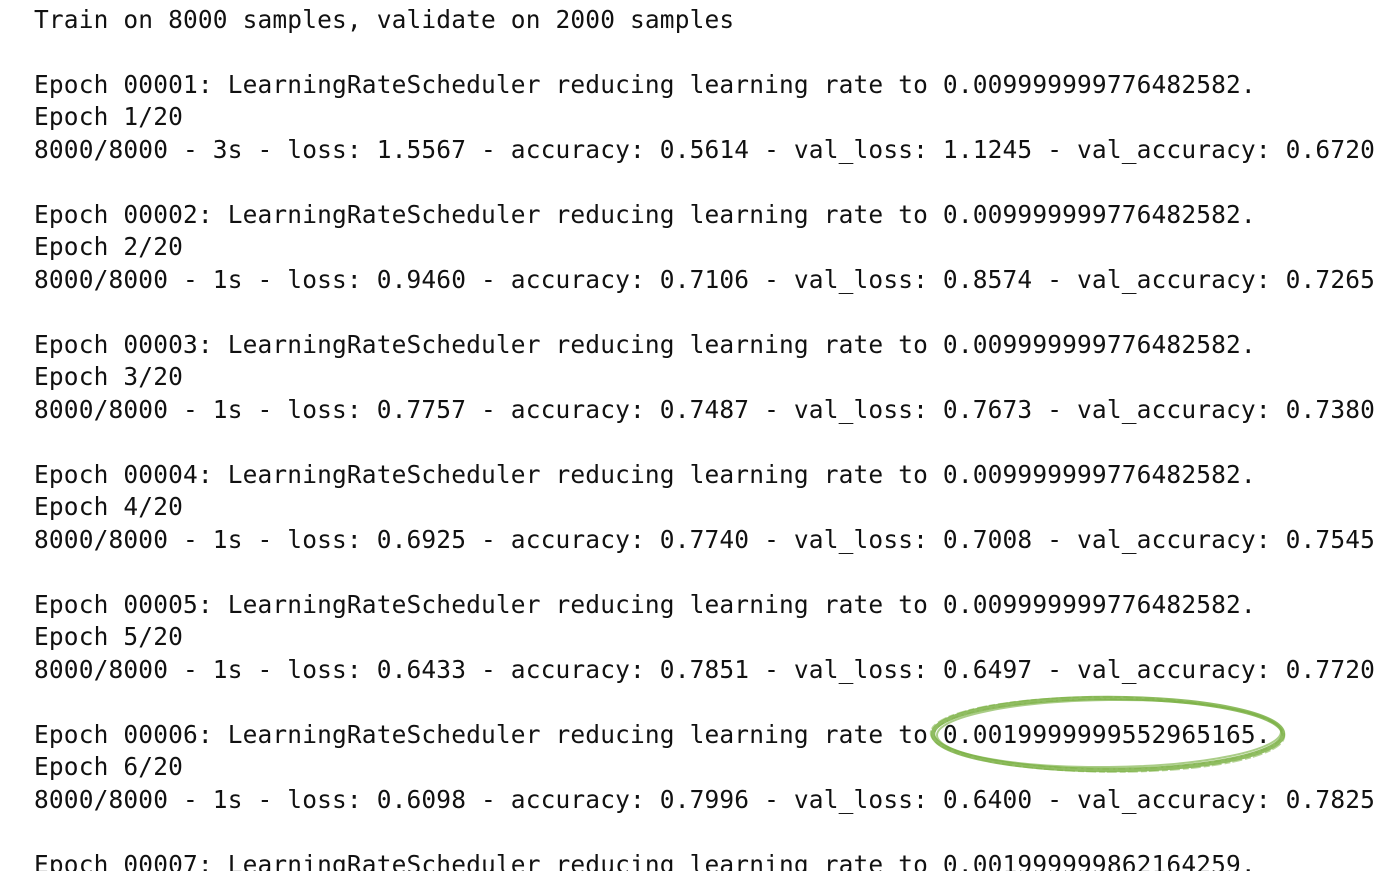  I want to click on epoch-counter-line-6: Epoch 6/20, so click(109, 766).